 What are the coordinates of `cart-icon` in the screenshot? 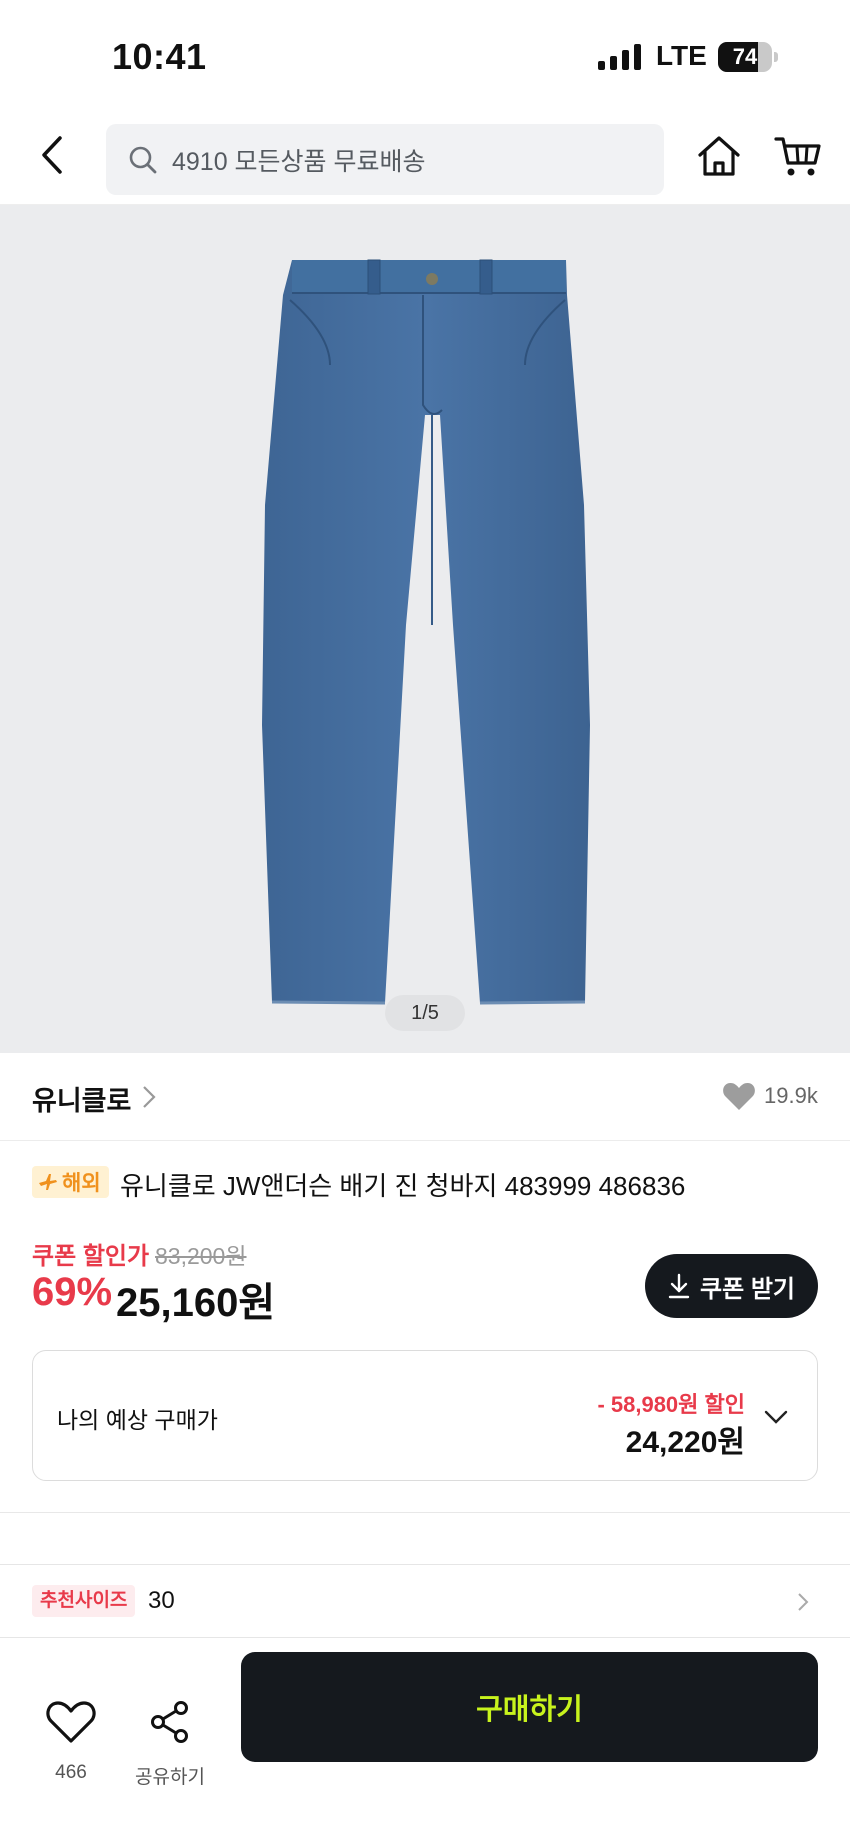 It's located at (798, 156).